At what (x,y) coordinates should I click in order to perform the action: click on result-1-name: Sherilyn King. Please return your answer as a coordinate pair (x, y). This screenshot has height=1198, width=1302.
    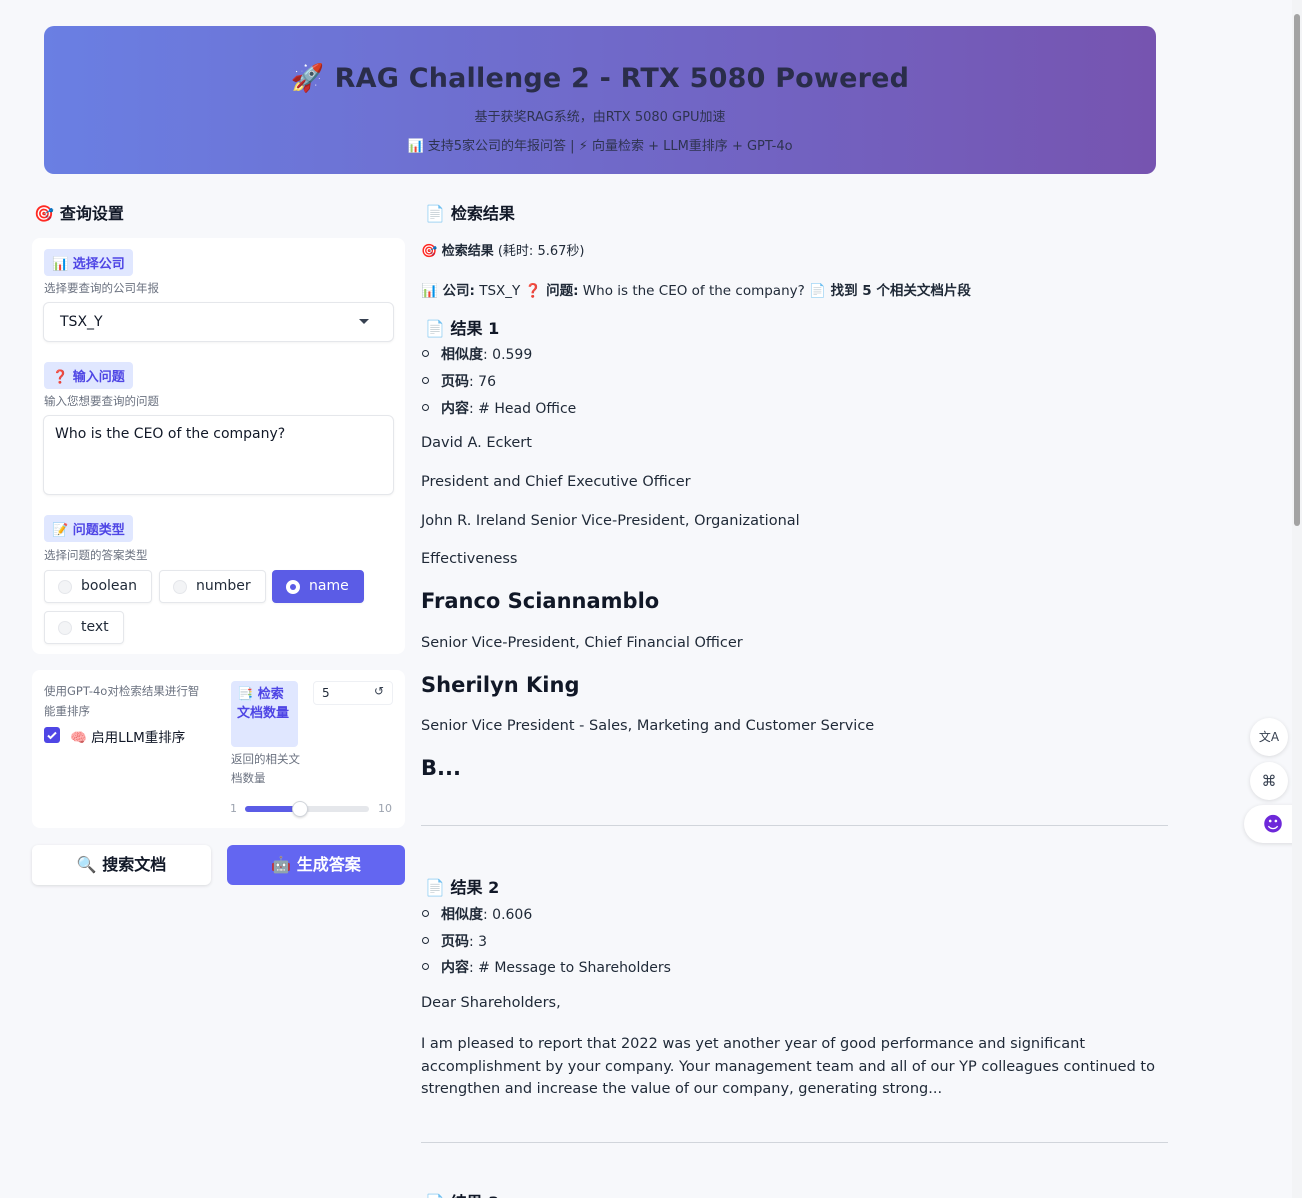
    Looking at the image, I should click on (500, 685).